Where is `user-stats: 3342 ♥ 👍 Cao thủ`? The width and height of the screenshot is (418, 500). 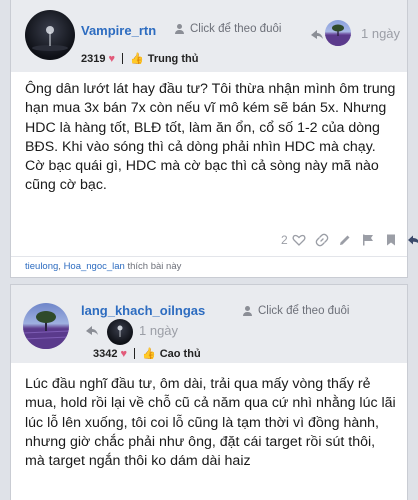 user-stats: 3342 ♥ 👍 Cao thủ is located at coordinates (147, 354).